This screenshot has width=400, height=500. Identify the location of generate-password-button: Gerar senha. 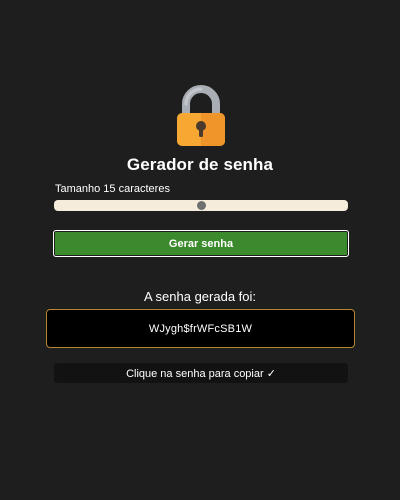
(201, 243).